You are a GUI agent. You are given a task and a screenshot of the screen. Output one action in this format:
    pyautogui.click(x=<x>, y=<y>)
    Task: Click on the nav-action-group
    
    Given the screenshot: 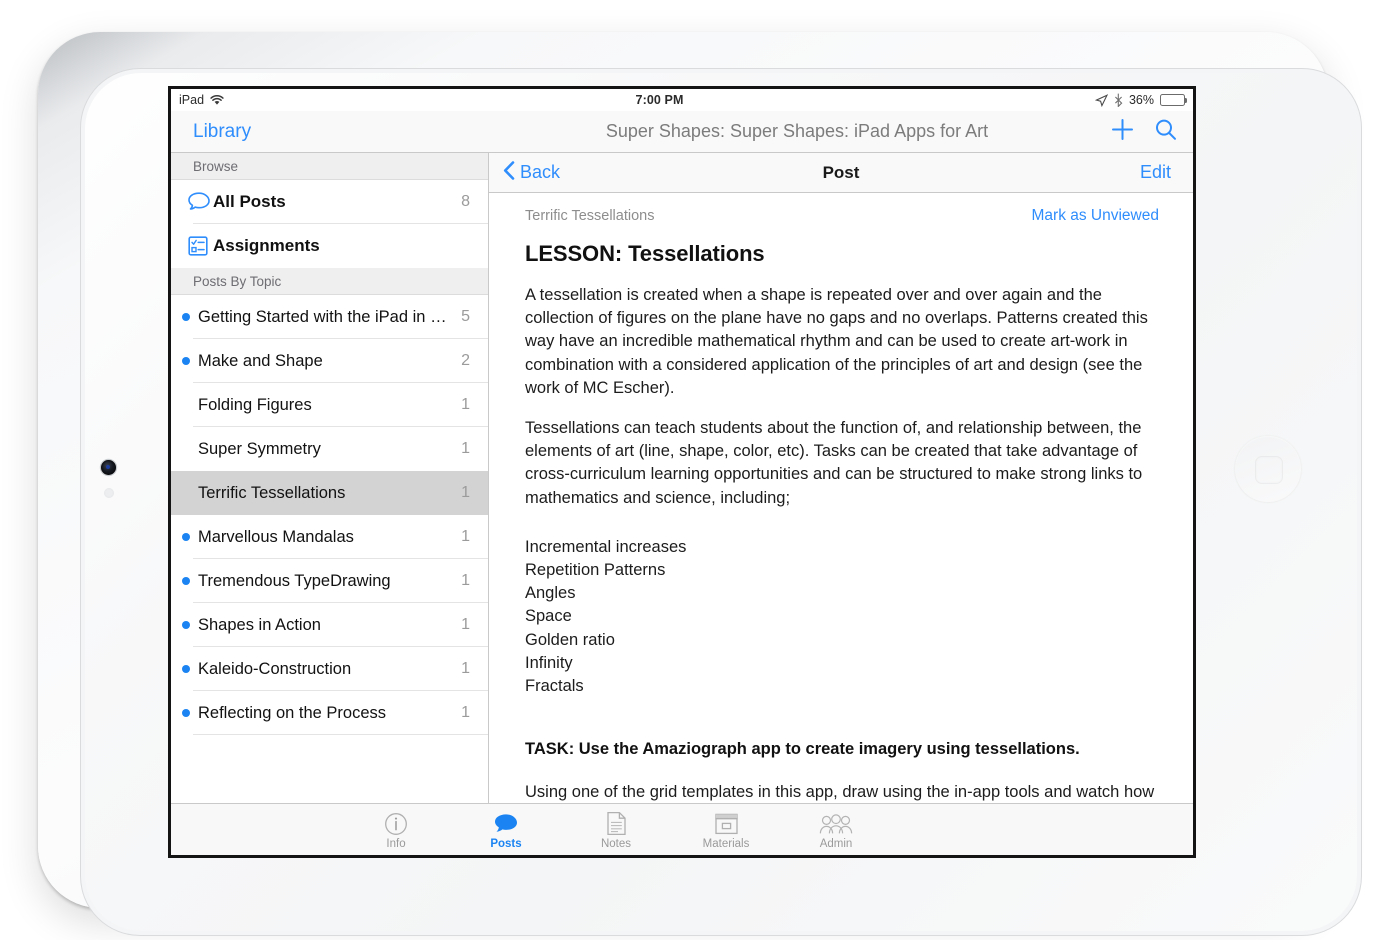 What is the action you would take?
    pyautogui.click(x=1144, y=132)
    